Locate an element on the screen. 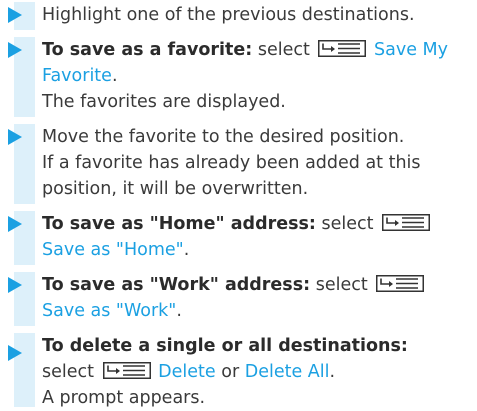  option-save-as-home: Save as "Home" is located at coordinates (113, 250).